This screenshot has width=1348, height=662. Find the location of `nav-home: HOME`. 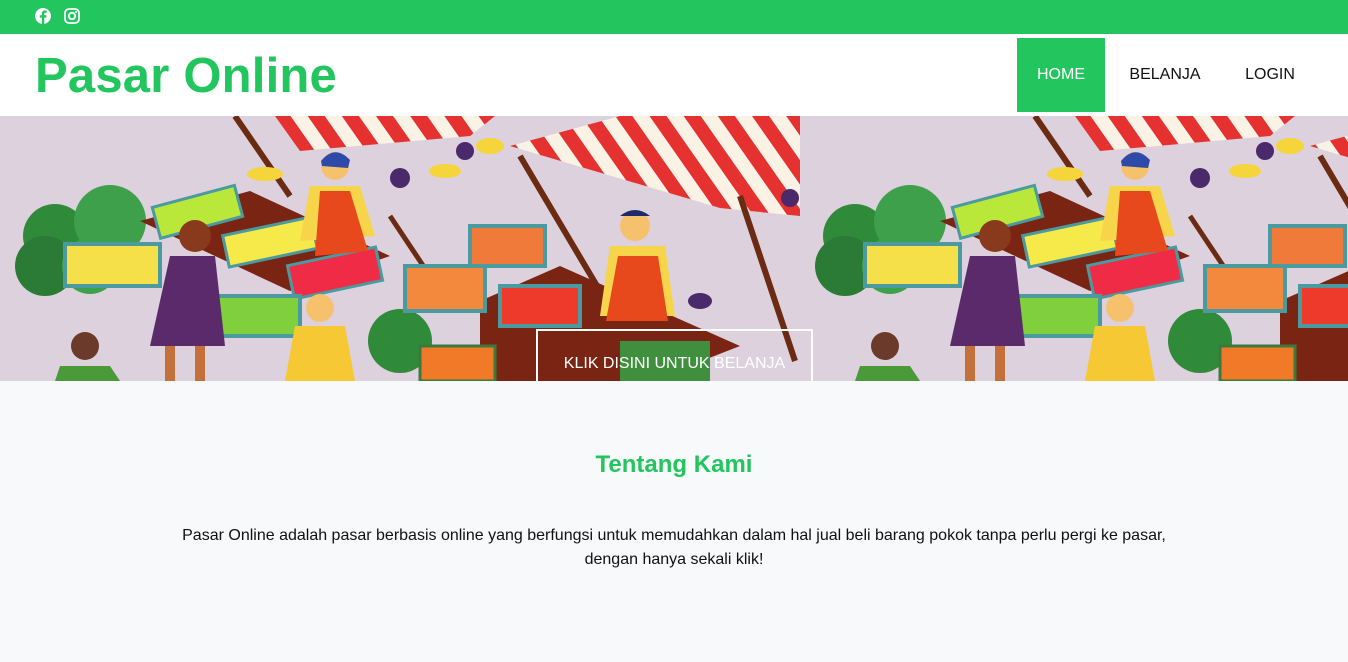

nav-home: HOME is located at coordinates (1061, 75).